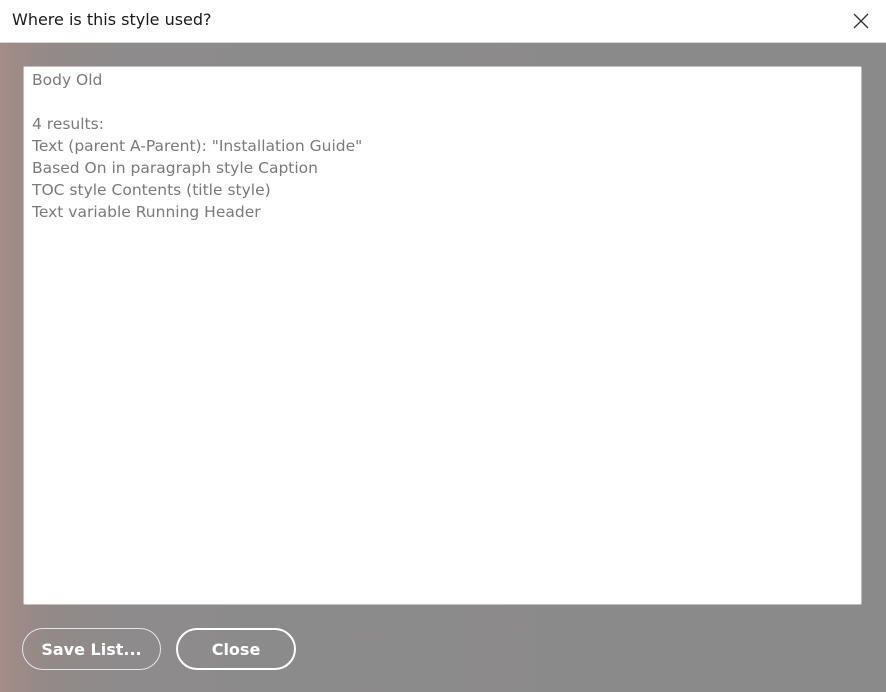 This screenshot has width=886, height=692. What do you see at coordinates (68, 124) in the screenshot?
I see `results-count-line: 4 results:` at bounding box center [68, 124].